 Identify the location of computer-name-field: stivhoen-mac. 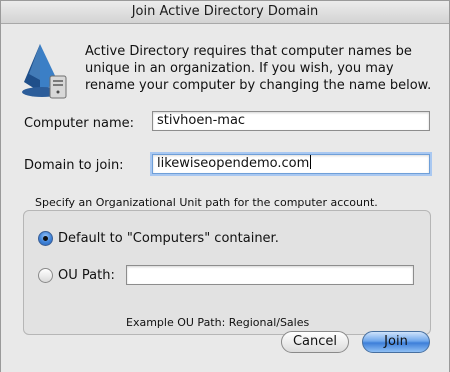
(291, 121).